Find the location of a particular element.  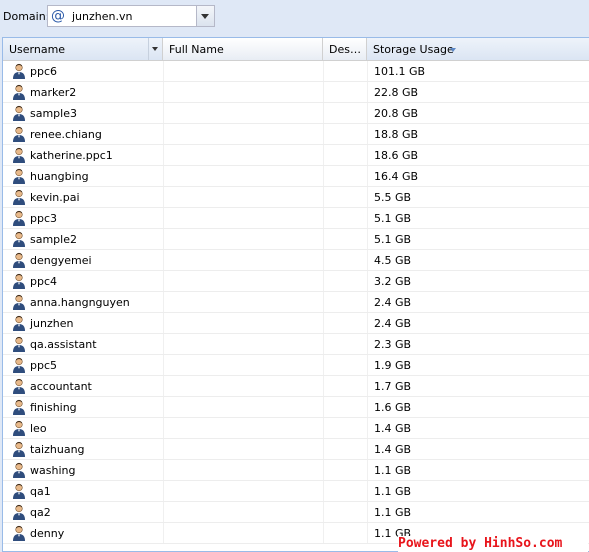

table-row: huangbing 16.4 GB is located at coordinates (296, 176).